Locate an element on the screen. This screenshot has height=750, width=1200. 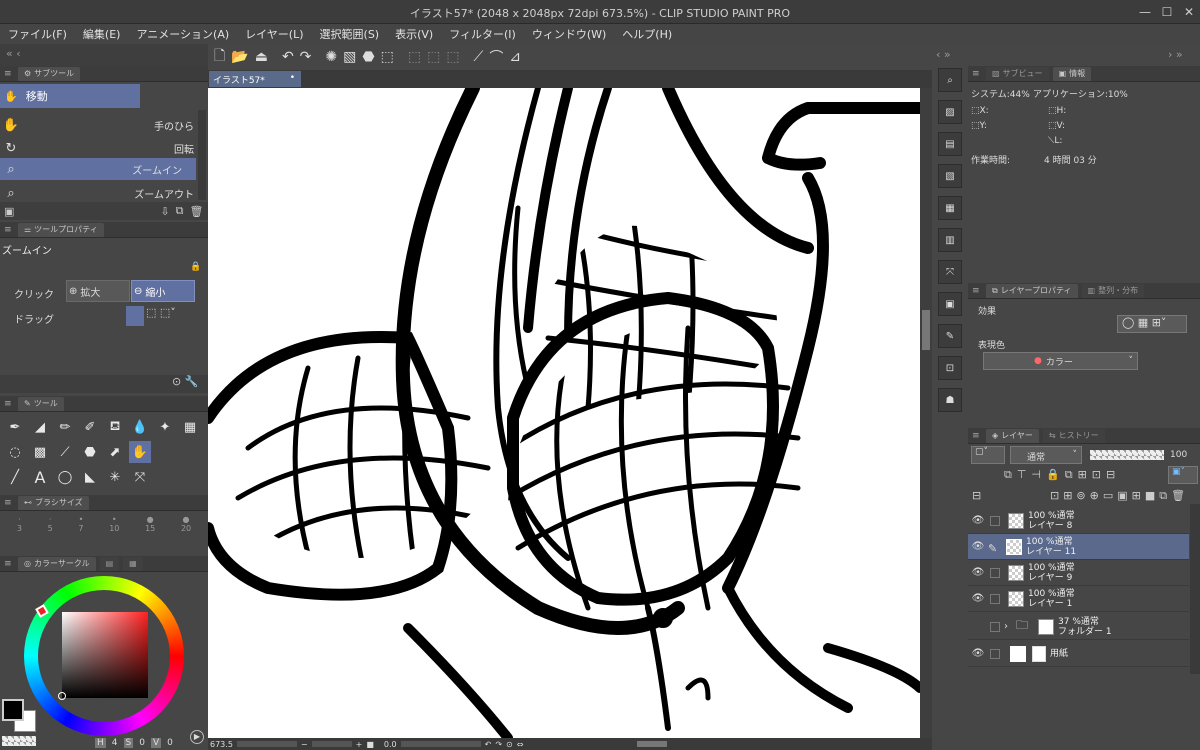
angle-value: 0.0 is located at coordinates (390, 744).